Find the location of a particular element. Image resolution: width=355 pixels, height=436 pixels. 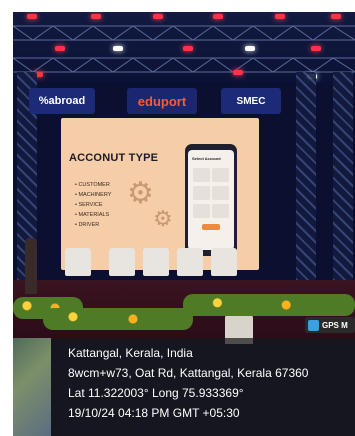

truss-tower-right is located at coordinates (306, 182).